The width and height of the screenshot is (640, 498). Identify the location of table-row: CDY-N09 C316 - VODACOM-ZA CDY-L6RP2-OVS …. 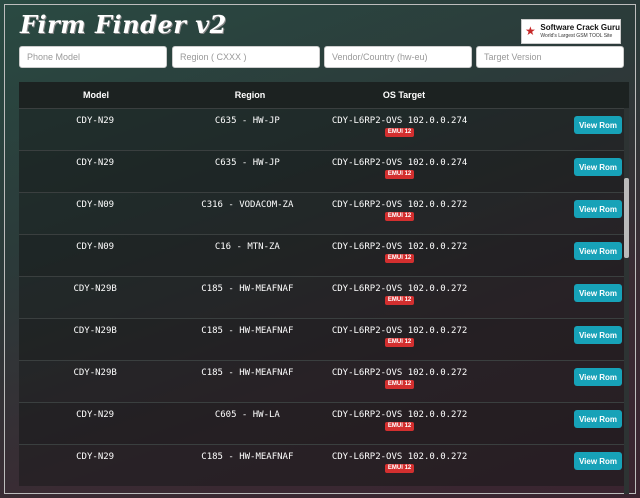
(324, 213).